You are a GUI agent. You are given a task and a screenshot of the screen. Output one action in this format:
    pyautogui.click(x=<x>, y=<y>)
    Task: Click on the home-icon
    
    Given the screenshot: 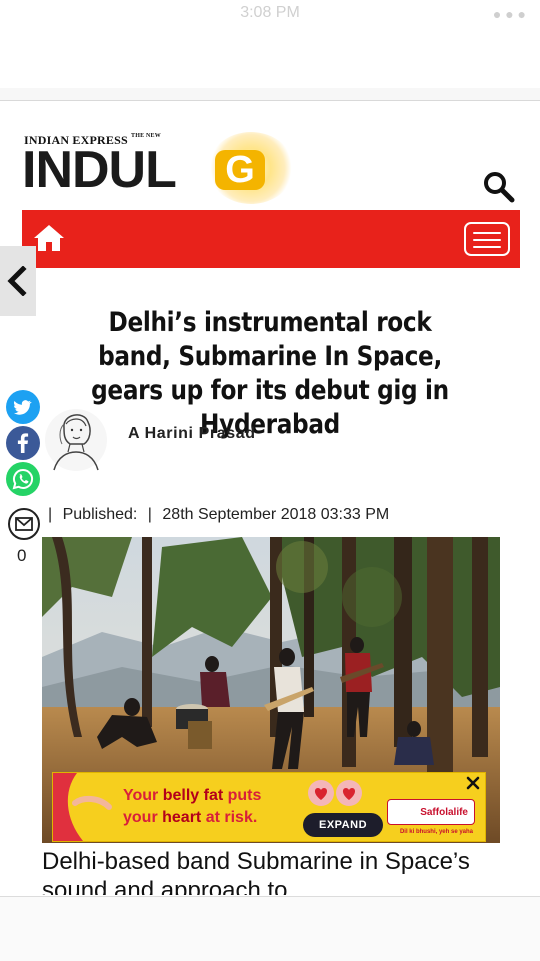 What is the action you would take?
    pyautogui.click(x=49, y=238)
    